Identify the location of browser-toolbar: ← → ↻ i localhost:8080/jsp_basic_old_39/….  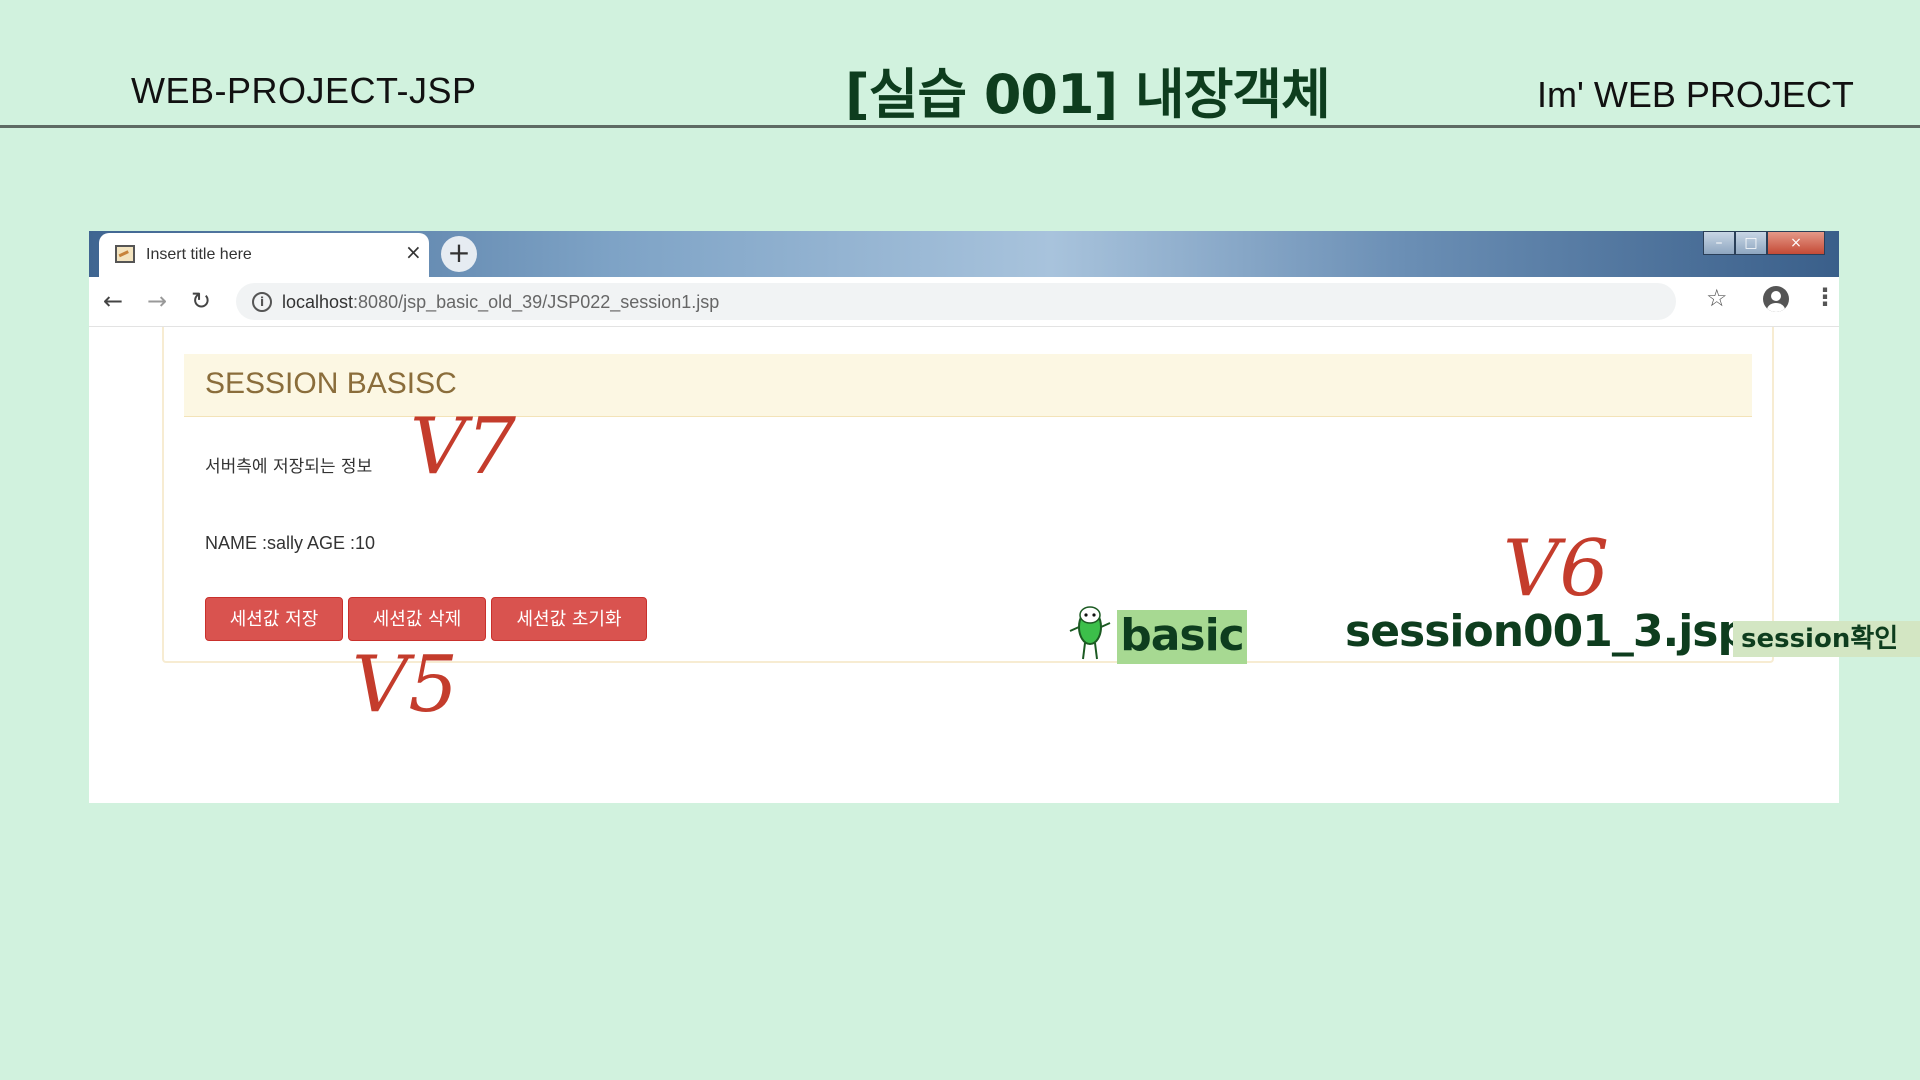
(964, 302).